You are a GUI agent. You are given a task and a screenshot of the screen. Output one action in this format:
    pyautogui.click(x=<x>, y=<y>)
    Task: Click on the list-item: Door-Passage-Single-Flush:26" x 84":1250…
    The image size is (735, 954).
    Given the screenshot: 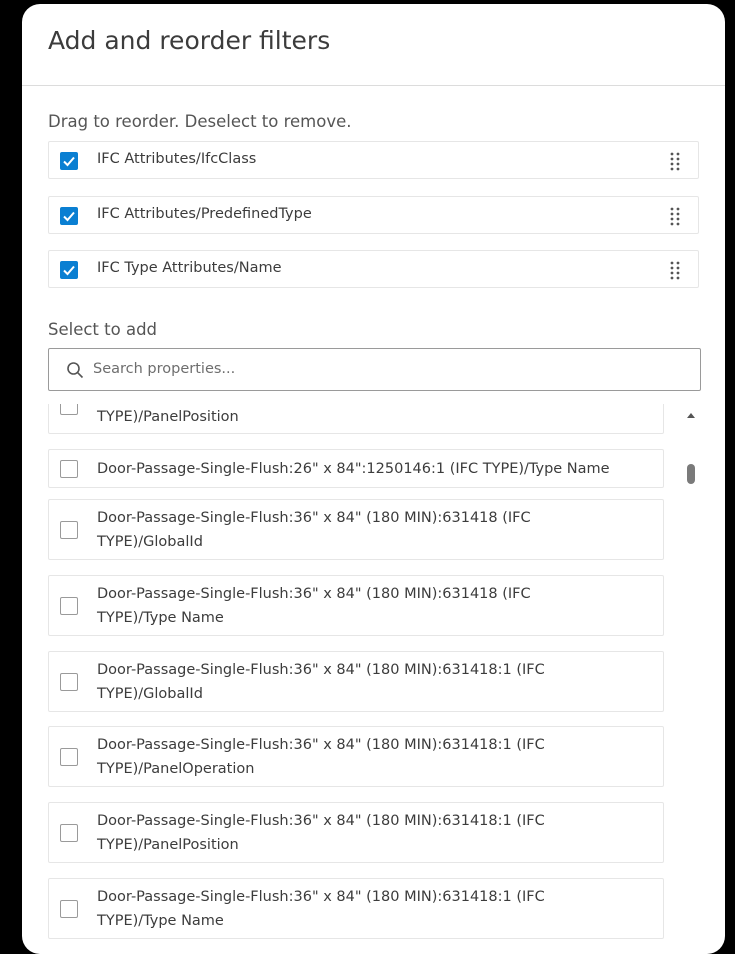 What is the action you would take?
    pyautogui.click(x=356, y=468)
    